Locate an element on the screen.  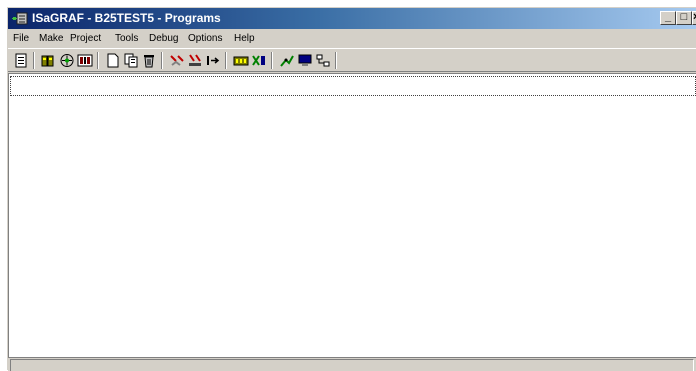
minimize-button: _ is located at coordinates (668, 18).